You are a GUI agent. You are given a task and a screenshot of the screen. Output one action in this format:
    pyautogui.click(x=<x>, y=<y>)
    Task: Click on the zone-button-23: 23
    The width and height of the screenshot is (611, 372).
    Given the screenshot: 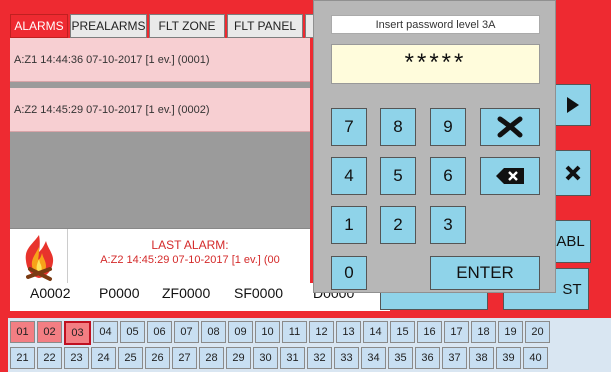 What is the action you would take?
    pyautogui.click(x=76, y=358)
    